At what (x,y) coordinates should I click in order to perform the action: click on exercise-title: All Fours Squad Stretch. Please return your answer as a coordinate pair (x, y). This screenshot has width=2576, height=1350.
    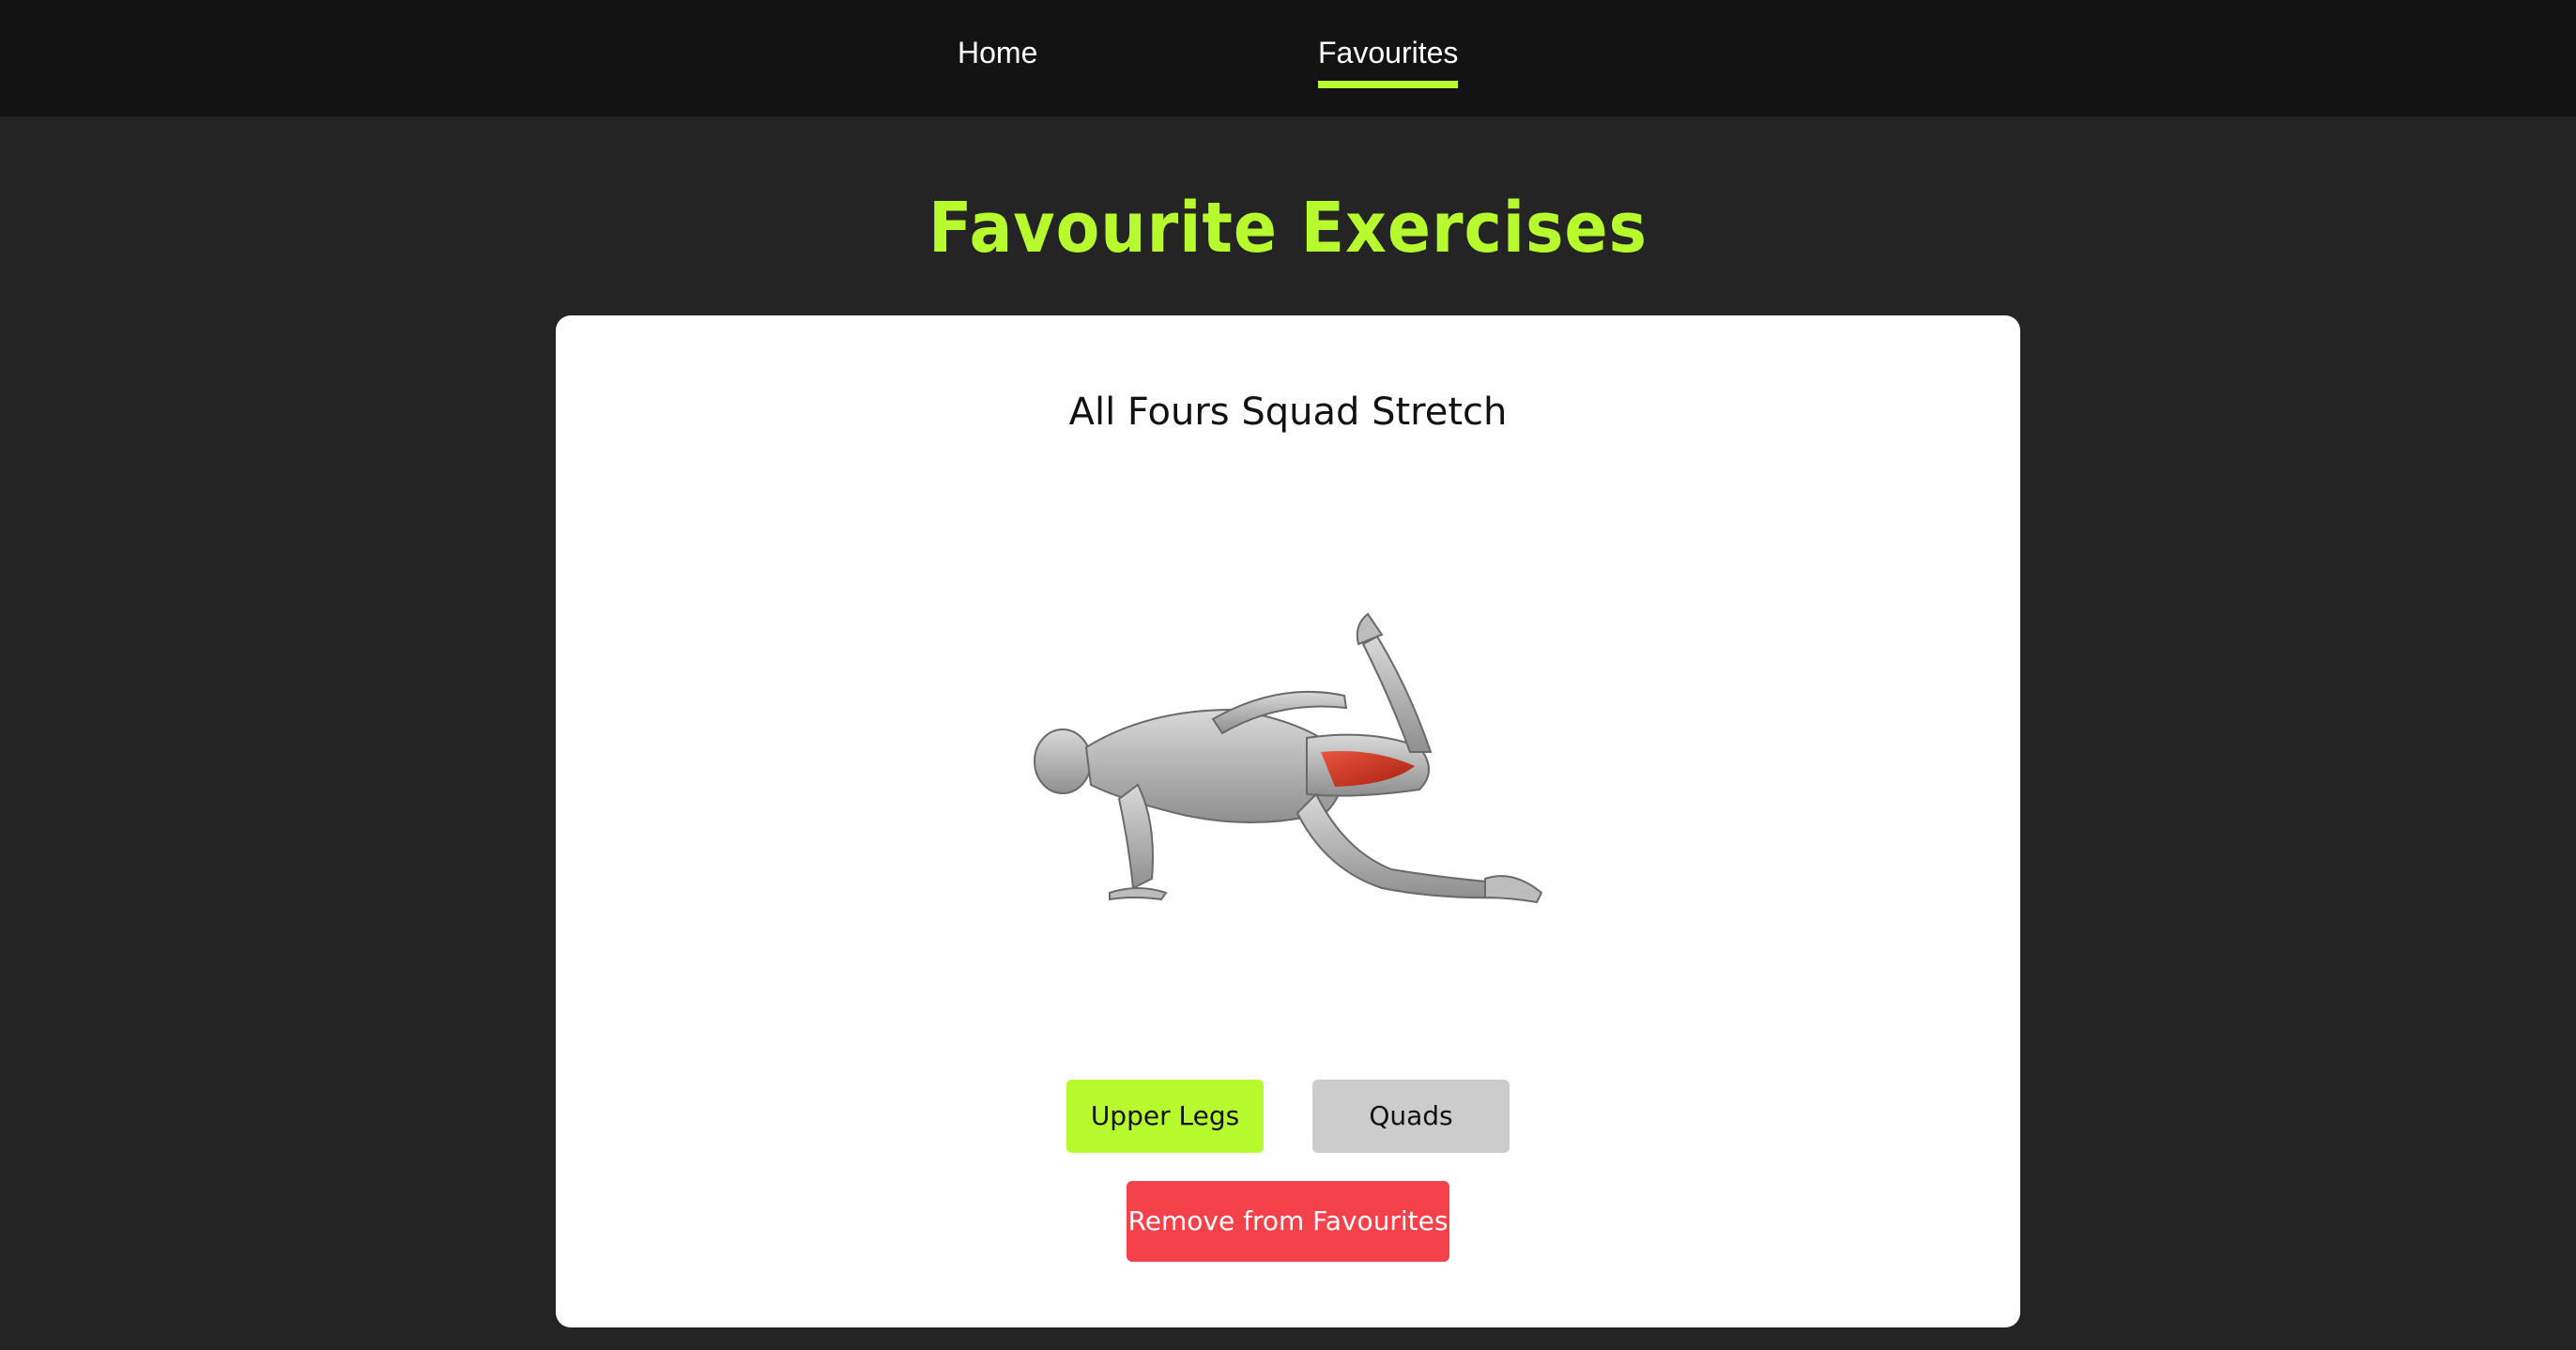
    Looking at the image, I should click on (1288, 412).